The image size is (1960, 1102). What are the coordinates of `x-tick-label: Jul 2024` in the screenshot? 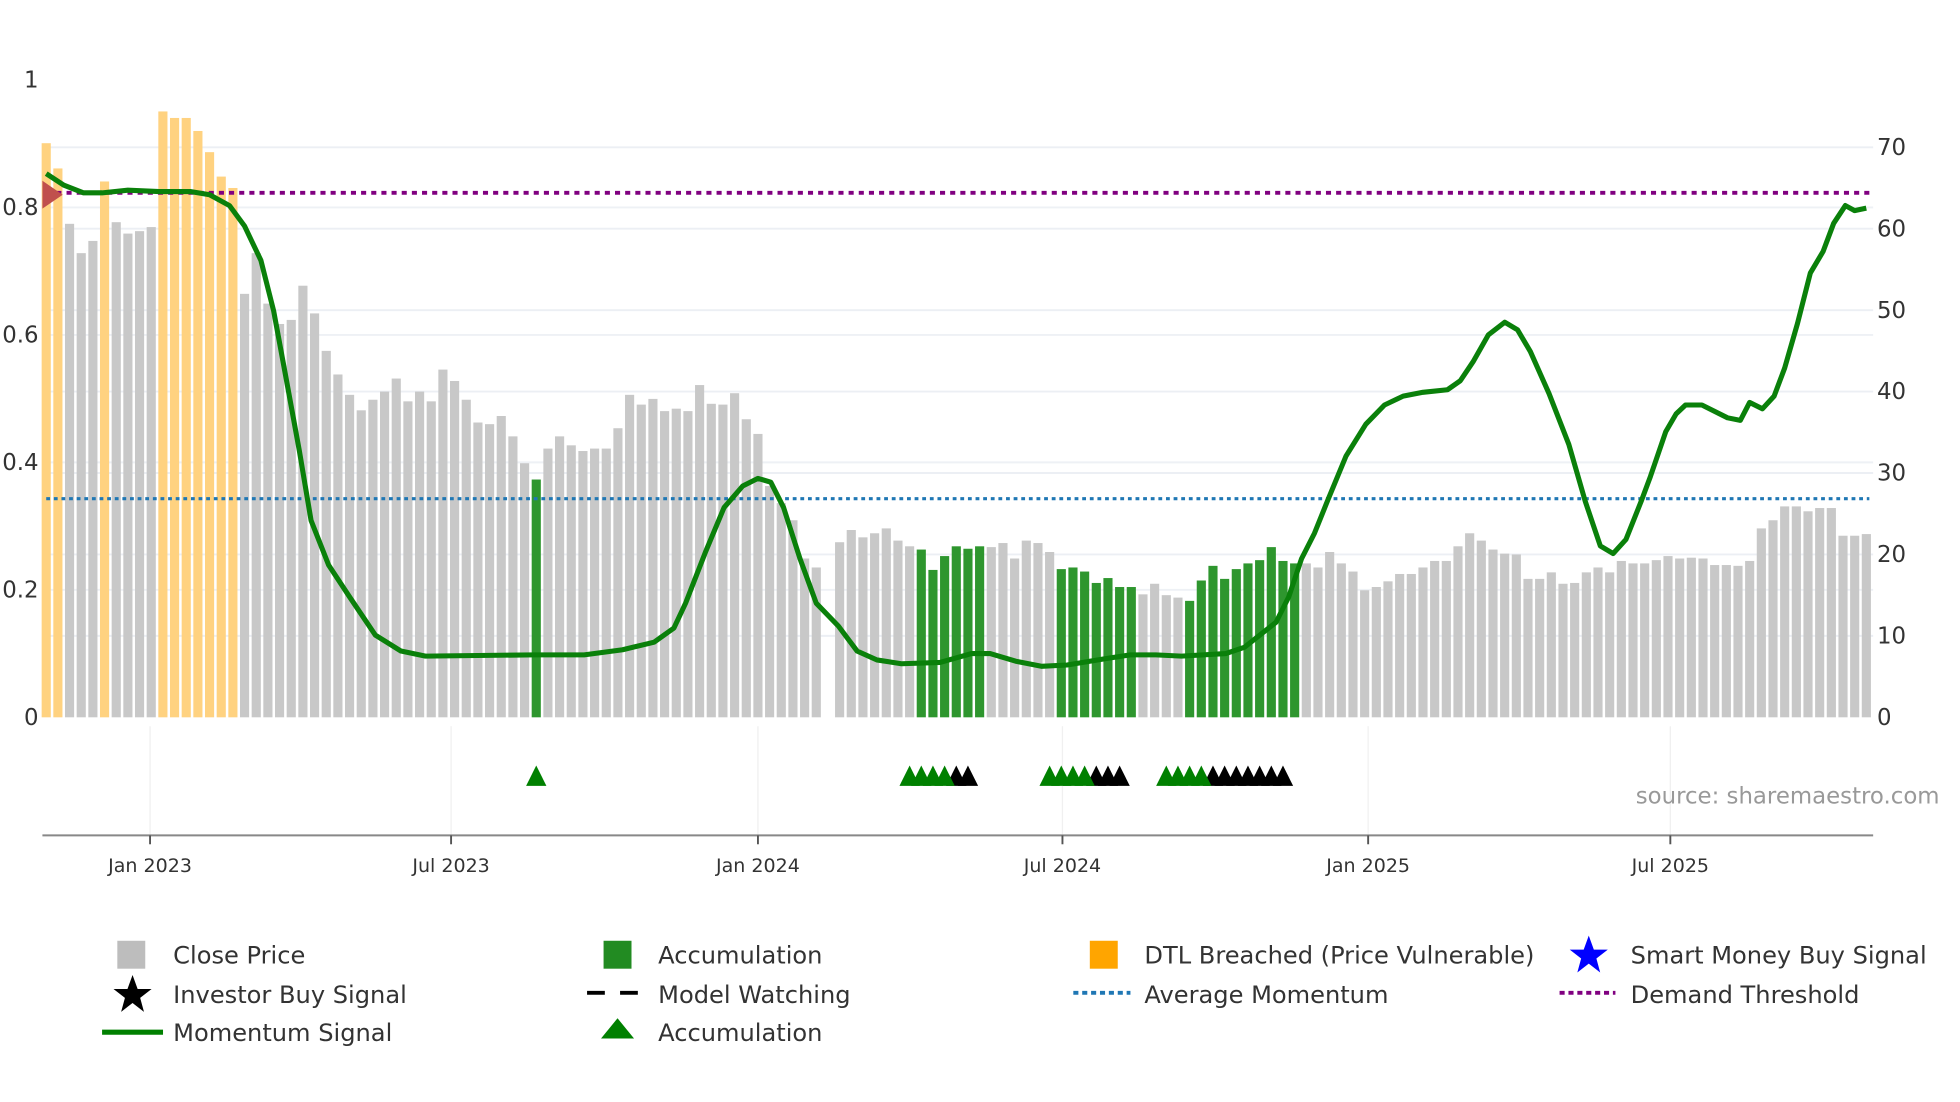 It's located at (1062, 866).